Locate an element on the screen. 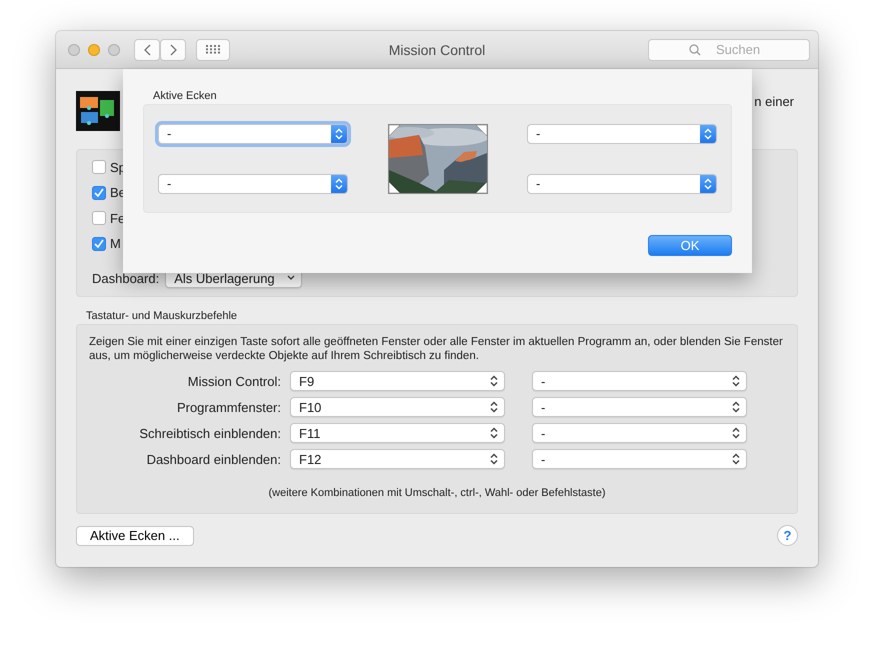  caret-icon is located at coordinates (291, 278).